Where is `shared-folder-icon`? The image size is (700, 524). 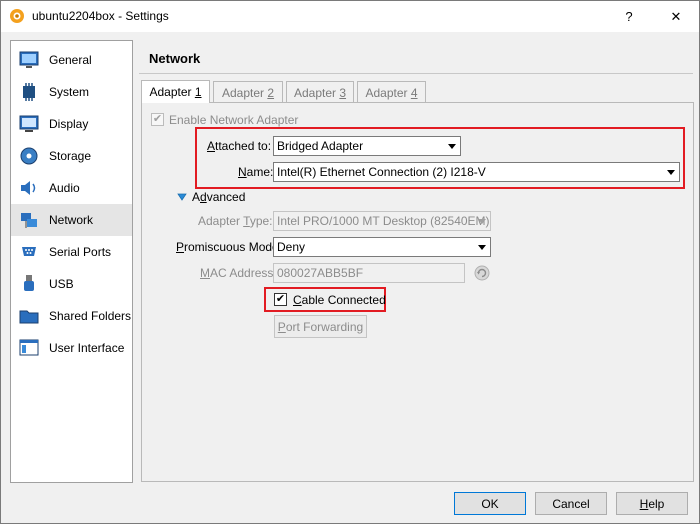 shared-folder-icon is located at coordinates (29, 316).